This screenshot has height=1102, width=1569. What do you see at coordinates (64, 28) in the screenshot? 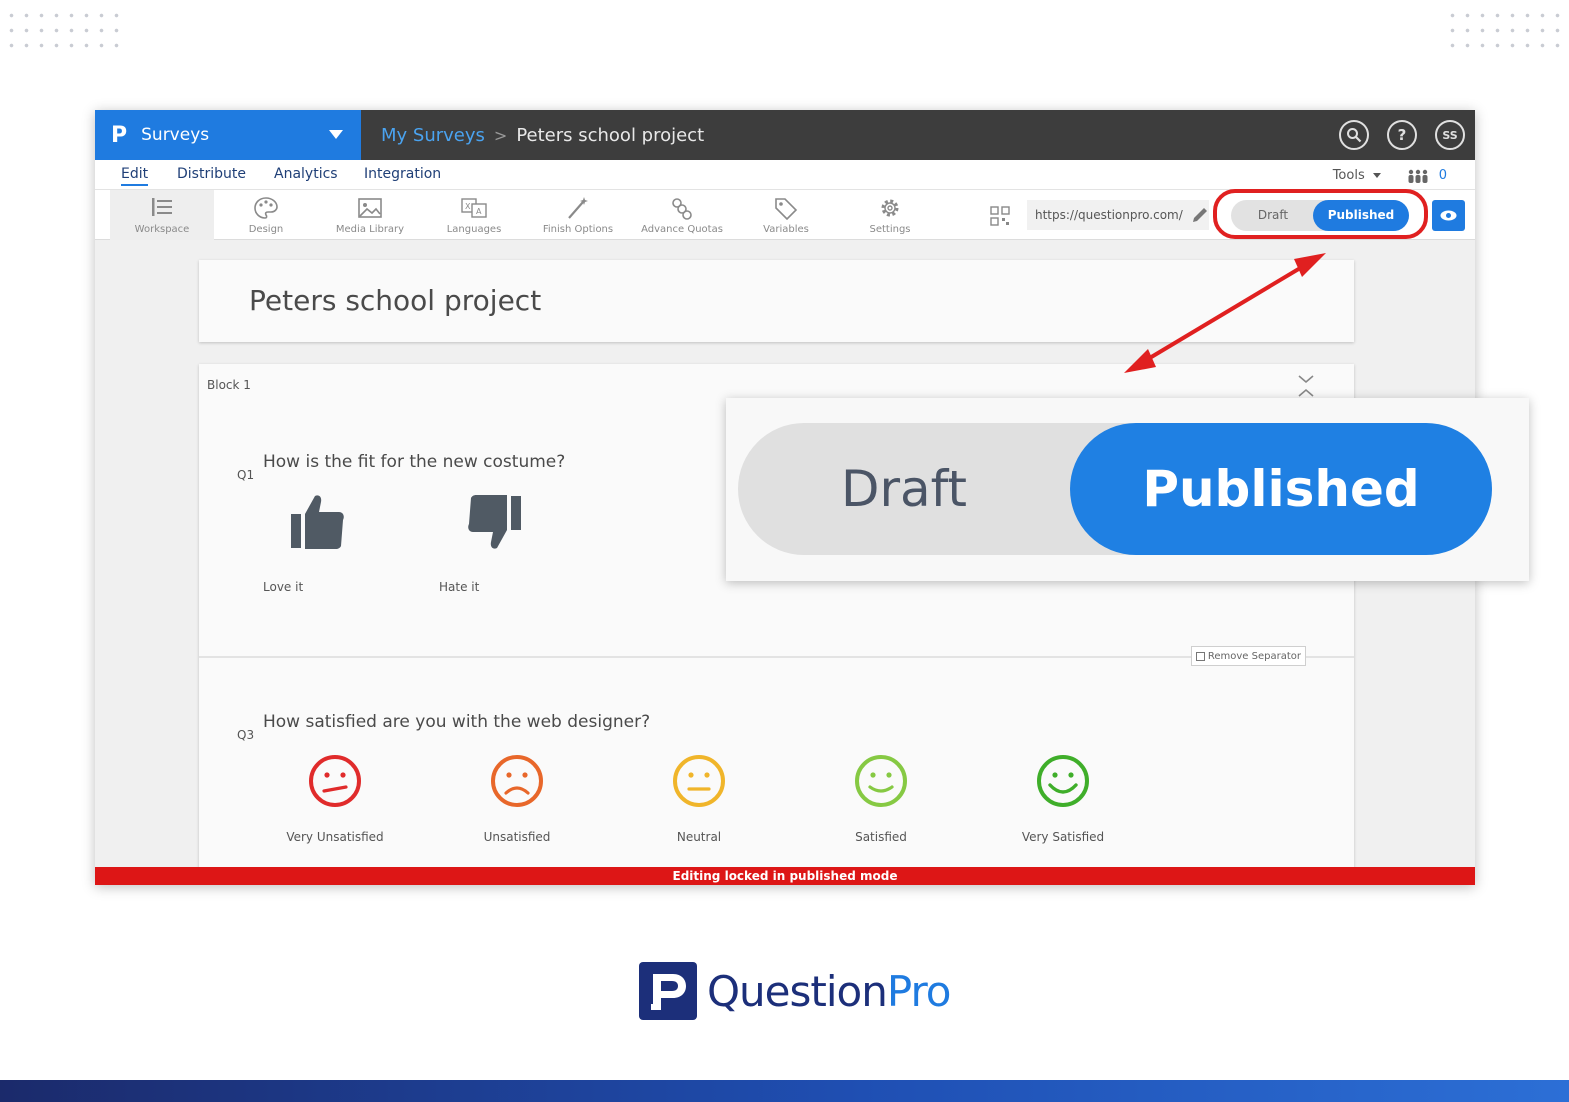
I see `decorative-dots-left` at bounding box center [64, 28].